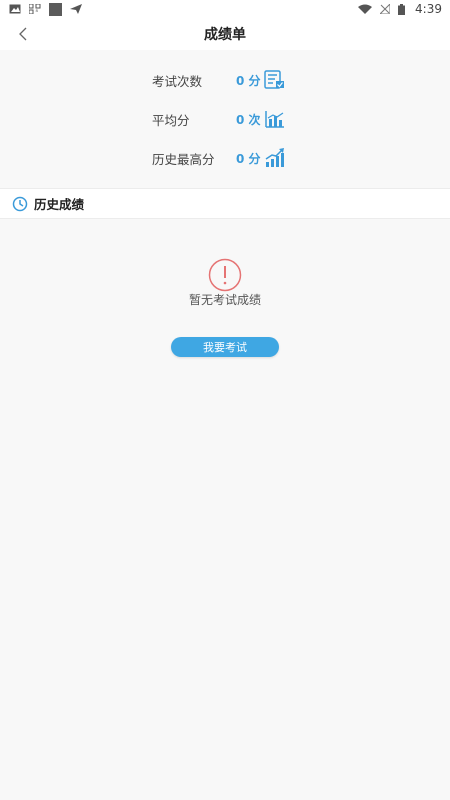 Image resolution: width=450 pixels, height=800 pixels. Describe the element at coordinates (385, 9) in the screenshot. I see `no-signal-icon` at that location.